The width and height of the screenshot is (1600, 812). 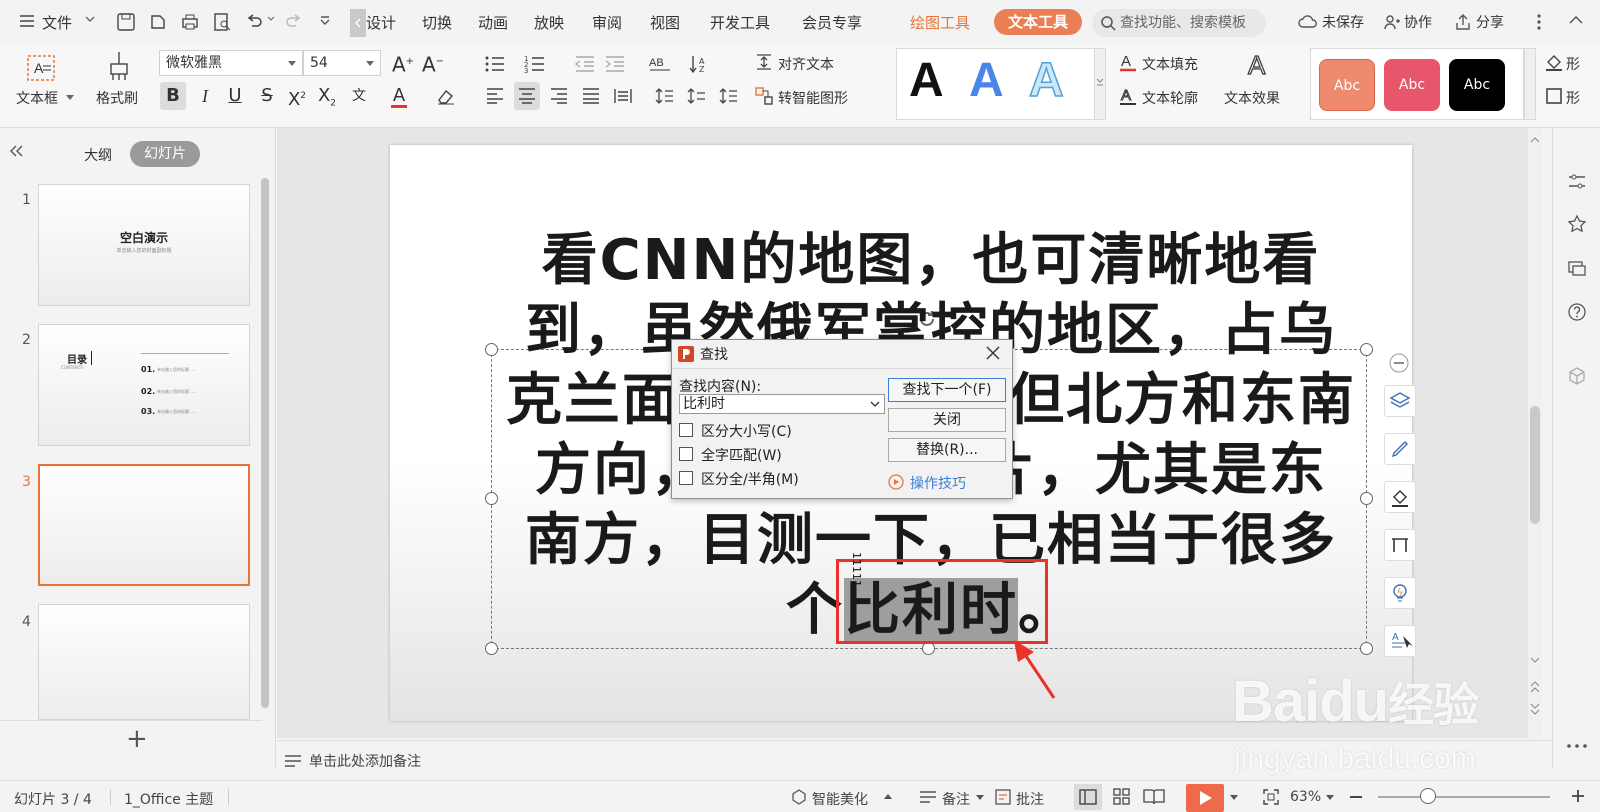 What do you see at coordinates (1400, 449) in the screenshot?
I see `pen-icon` at bounding box center [1400, 449].